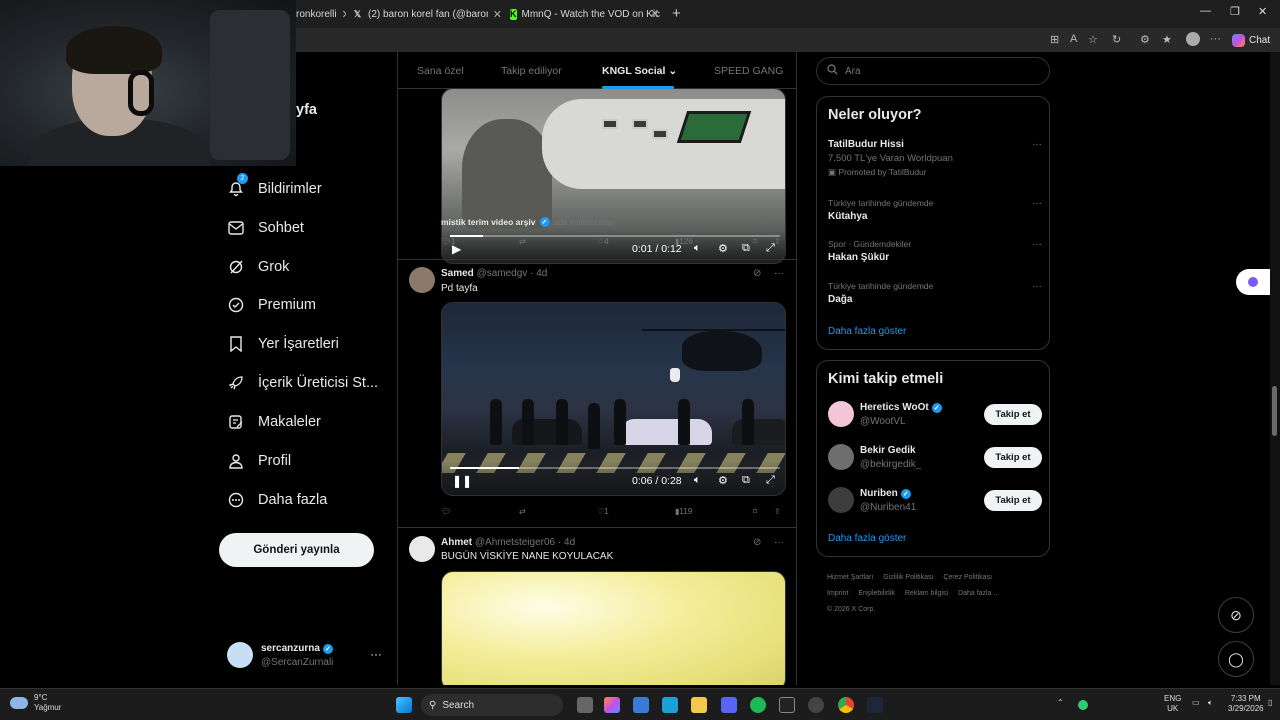 The image size is (1280, 720). What do you see at coordinates (271, 305) in the screenshot?
I see `sidebar-item-premium: Premium` at bounding box center [271, 305].